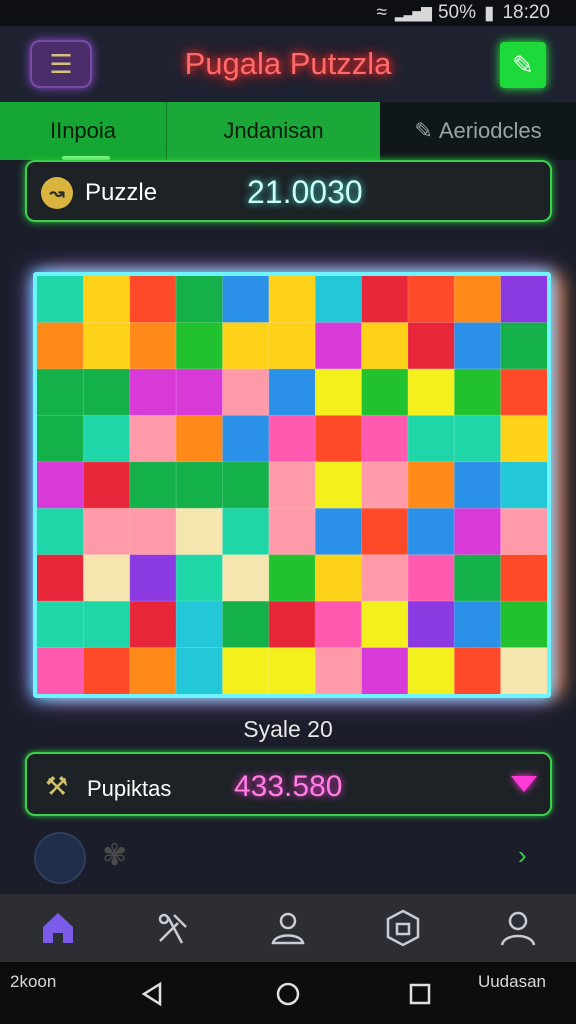  Describe the element at coordinates (381, 12) in the screenshot. I see `wifi-icon: ≈` at that location.